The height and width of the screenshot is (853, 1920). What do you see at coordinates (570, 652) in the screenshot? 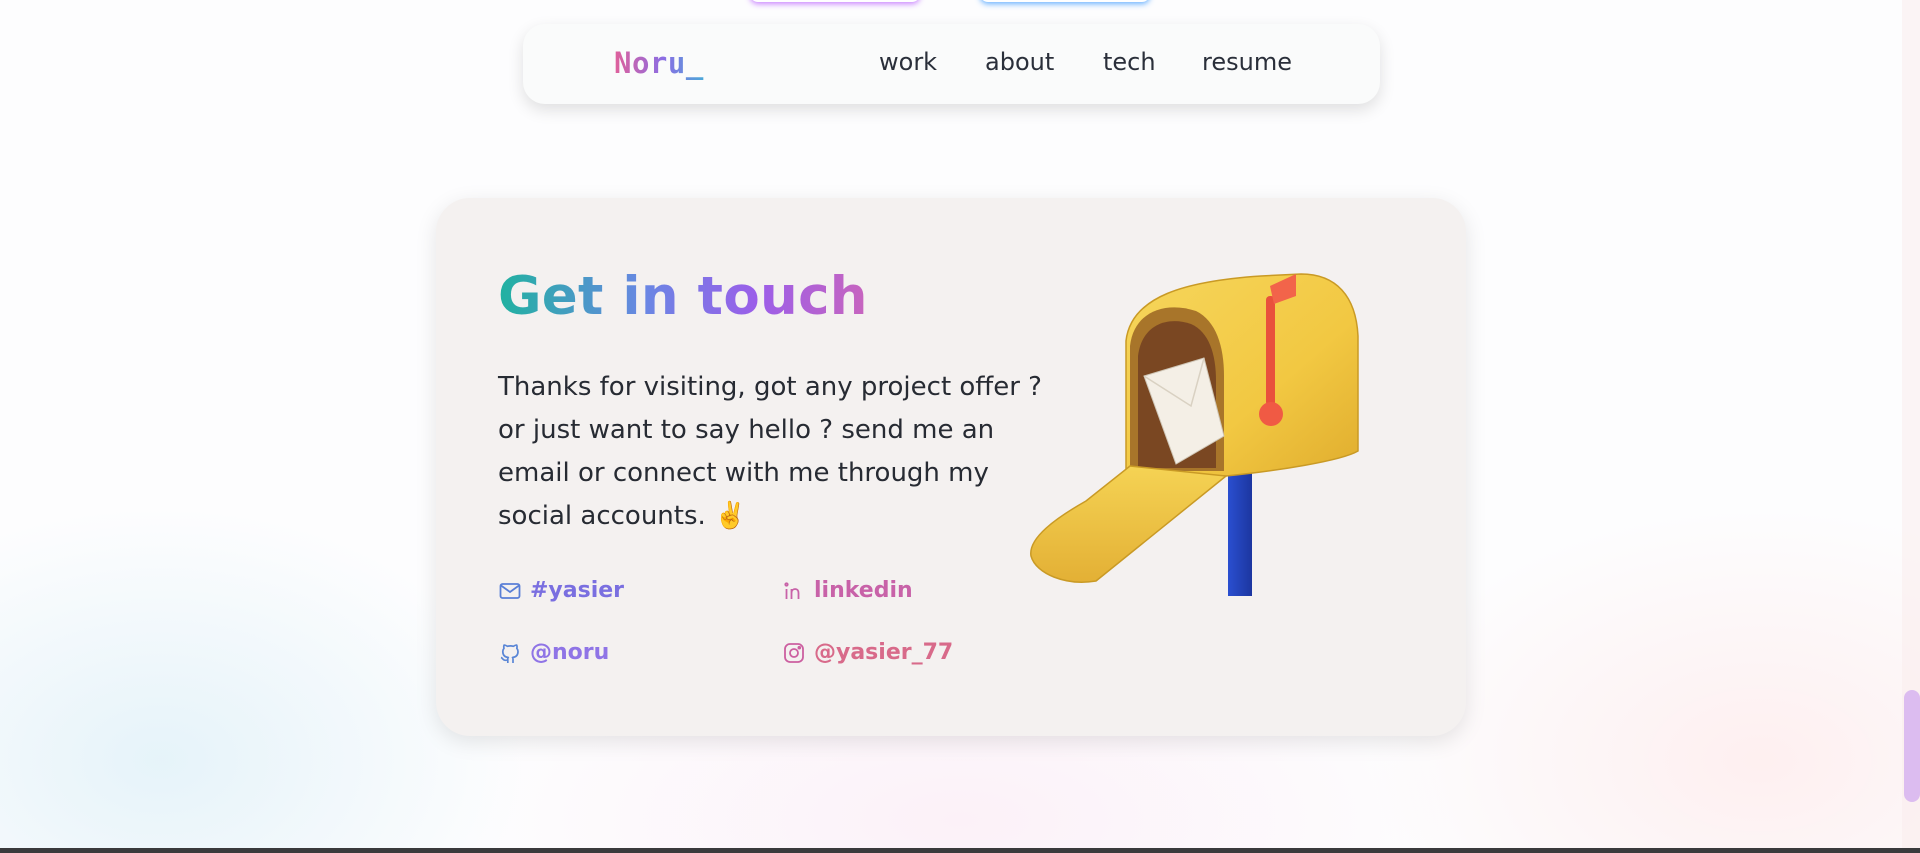
I see `github-label: @noru` at bounding box center [570, 652].